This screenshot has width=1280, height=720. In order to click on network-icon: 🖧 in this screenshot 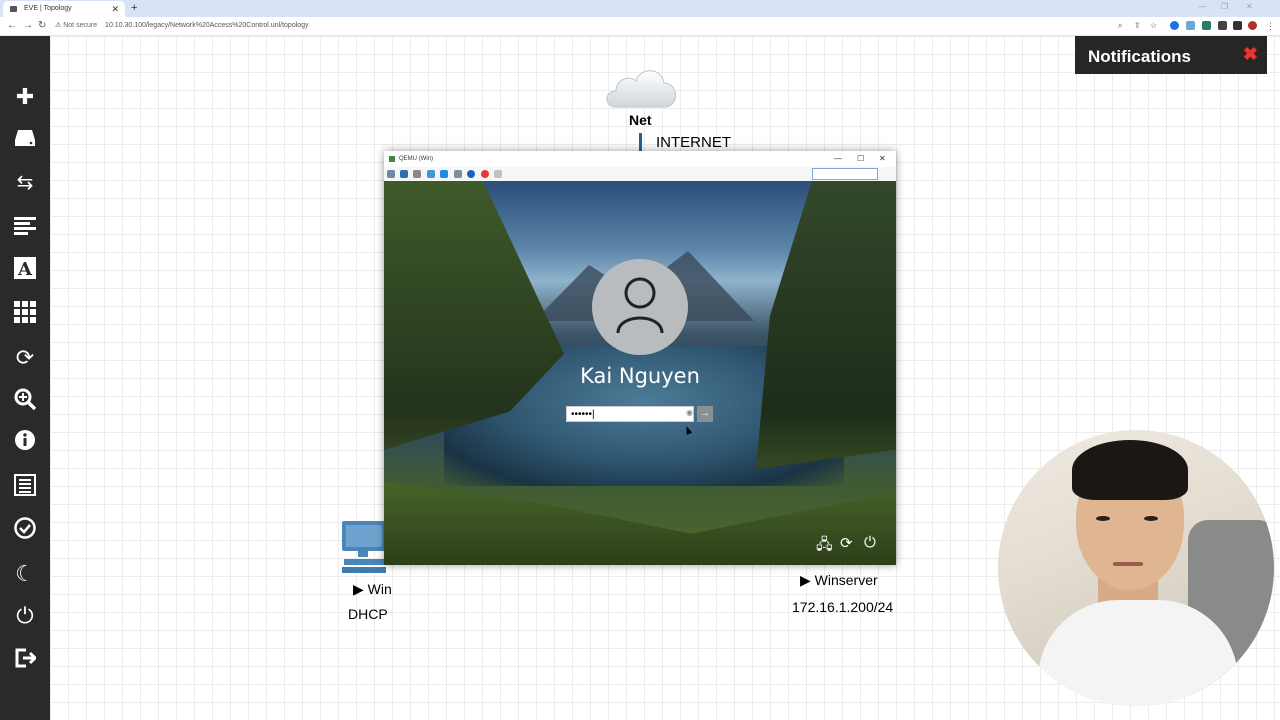, I will do `click(824, 546)`.